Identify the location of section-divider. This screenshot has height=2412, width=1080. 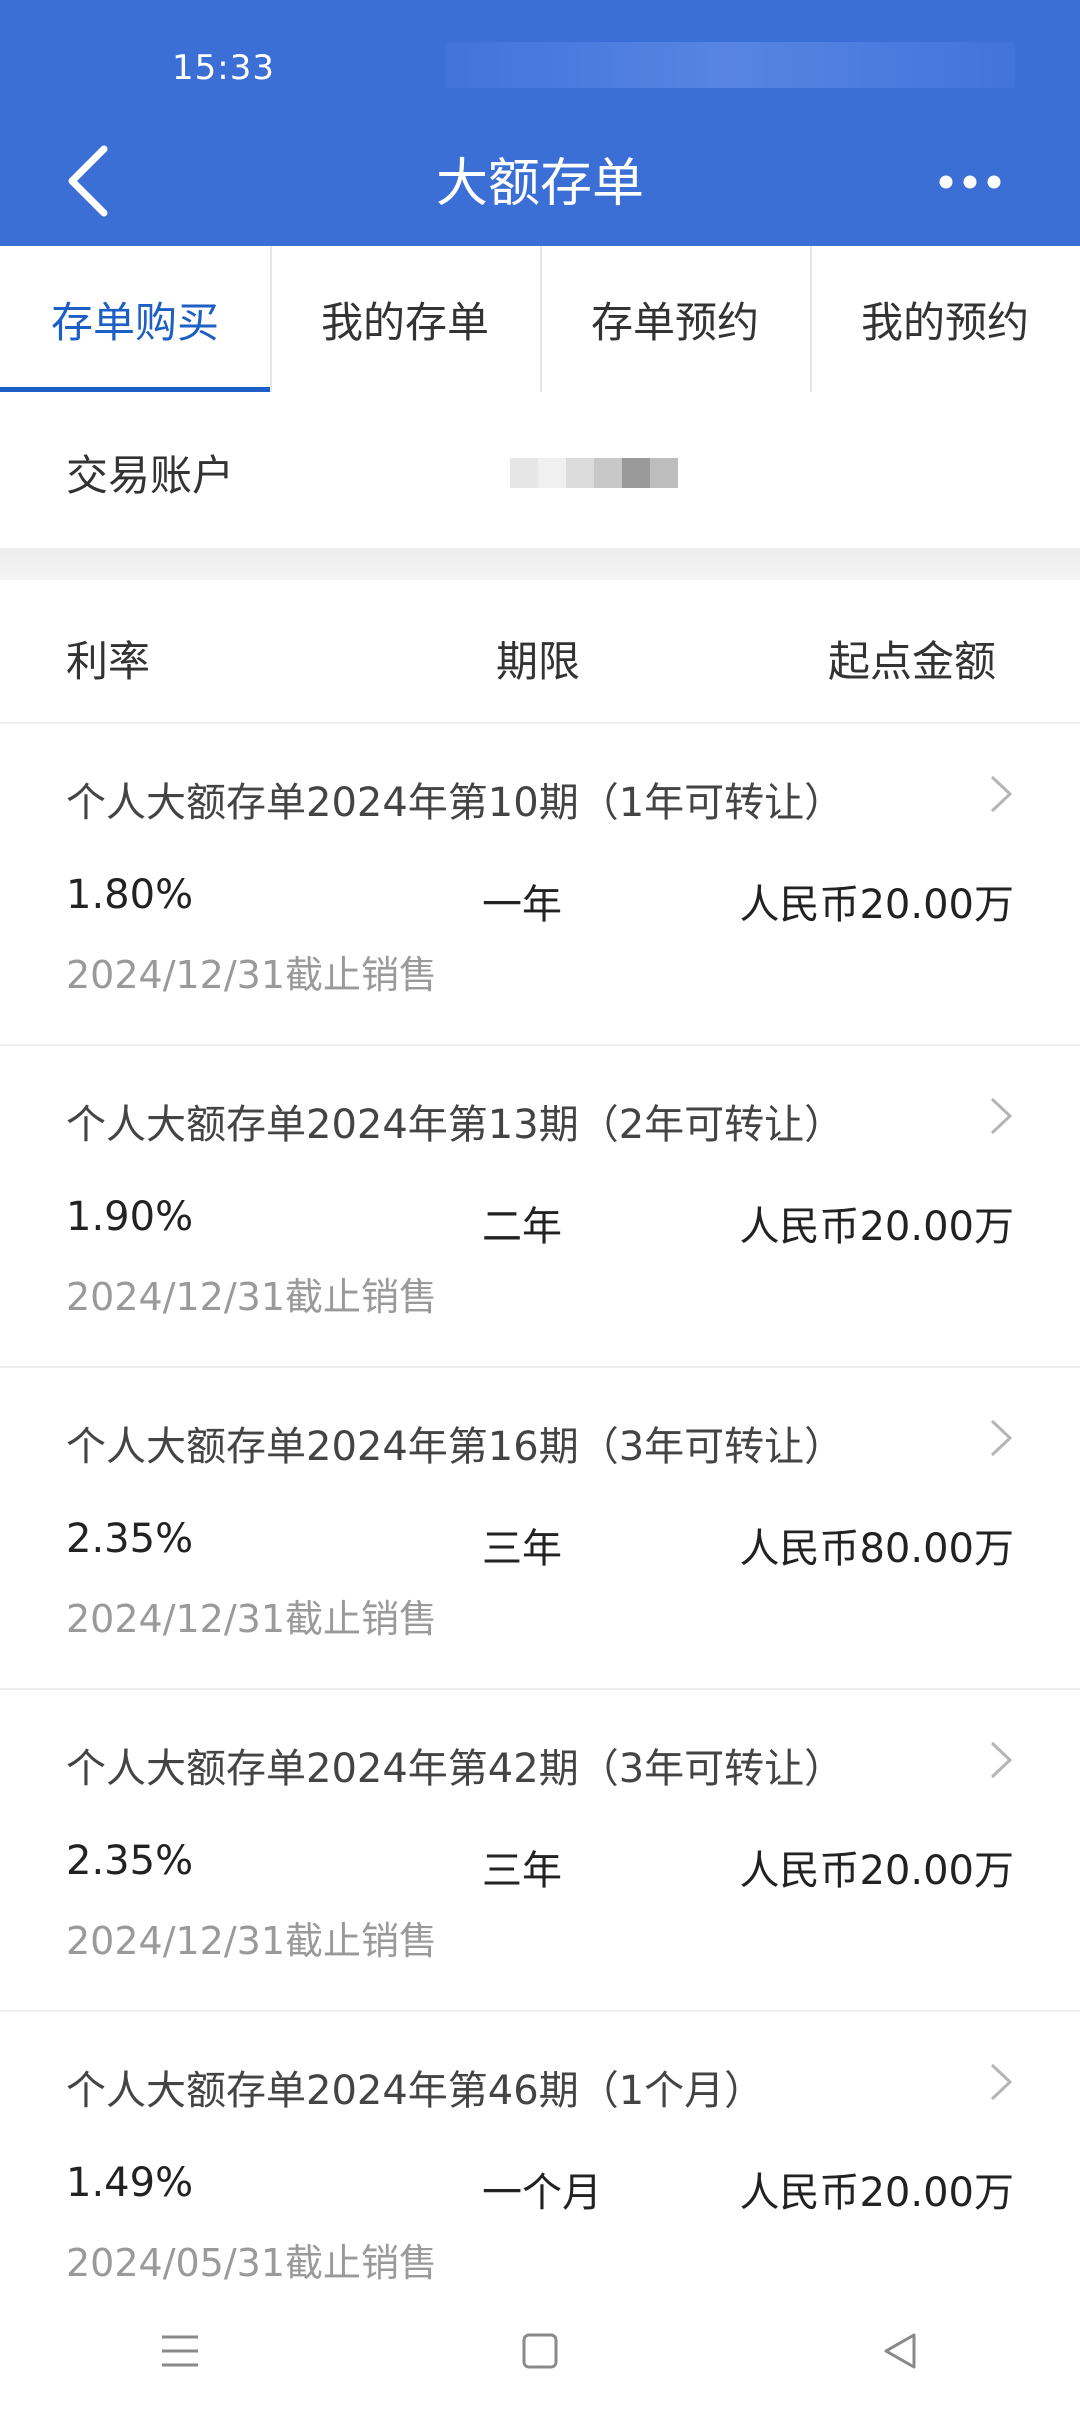
(540, 564).